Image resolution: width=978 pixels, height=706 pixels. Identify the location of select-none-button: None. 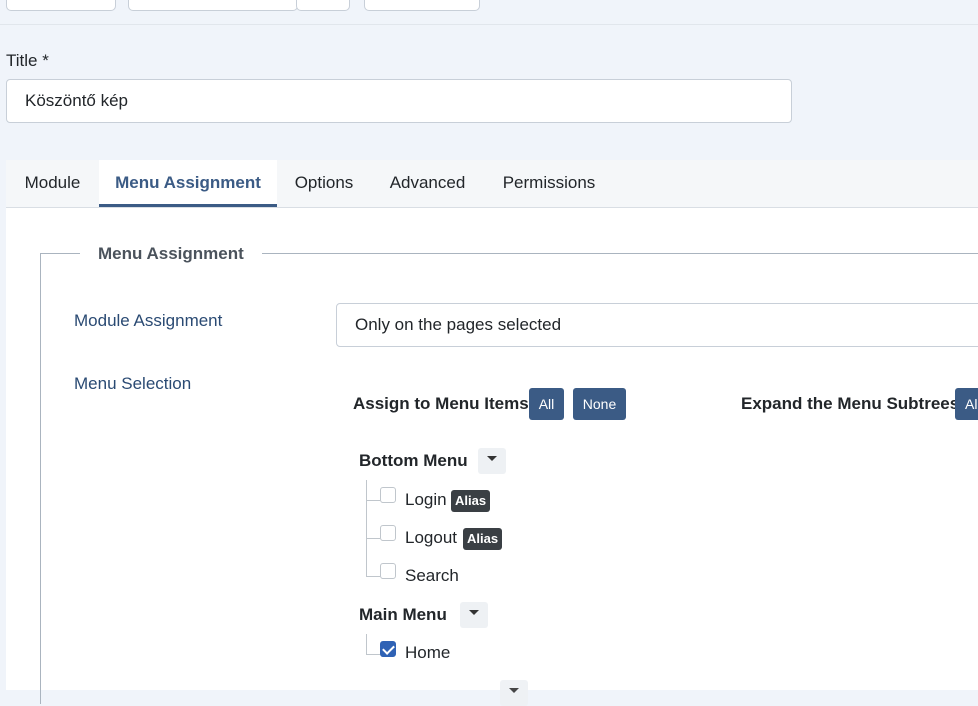
(599, 404).